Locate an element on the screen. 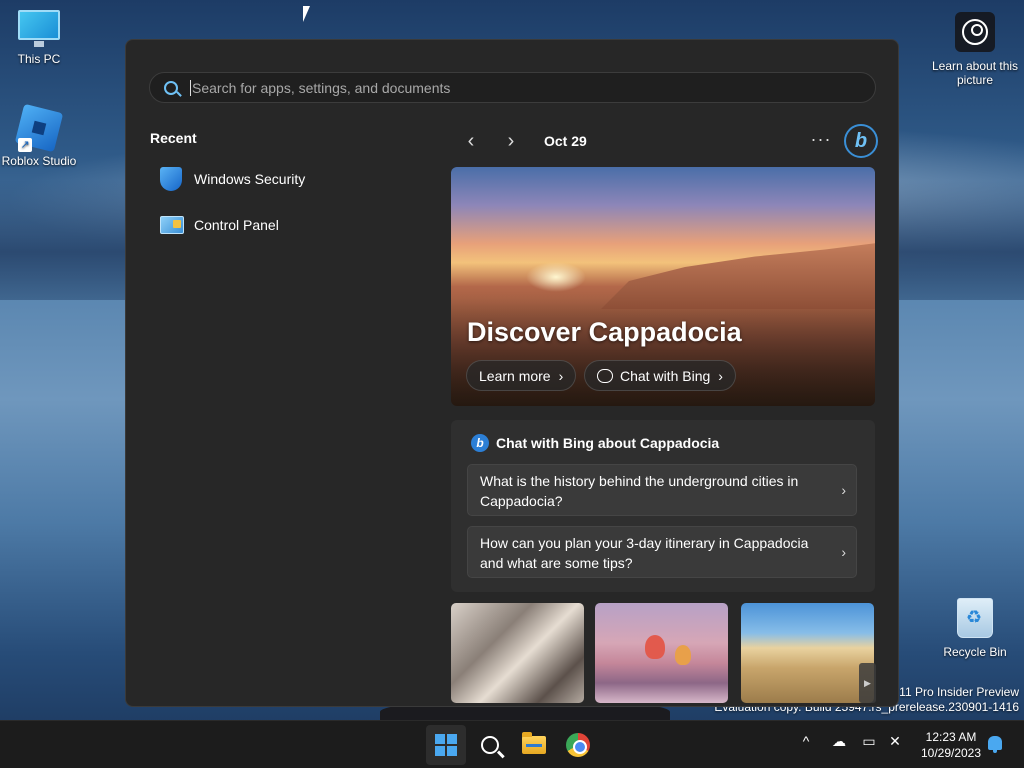  chrome-button is located at coordinates (578, 745).